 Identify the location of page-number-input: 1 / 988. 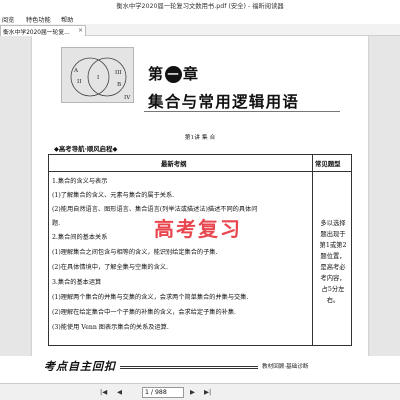
(163, 392).